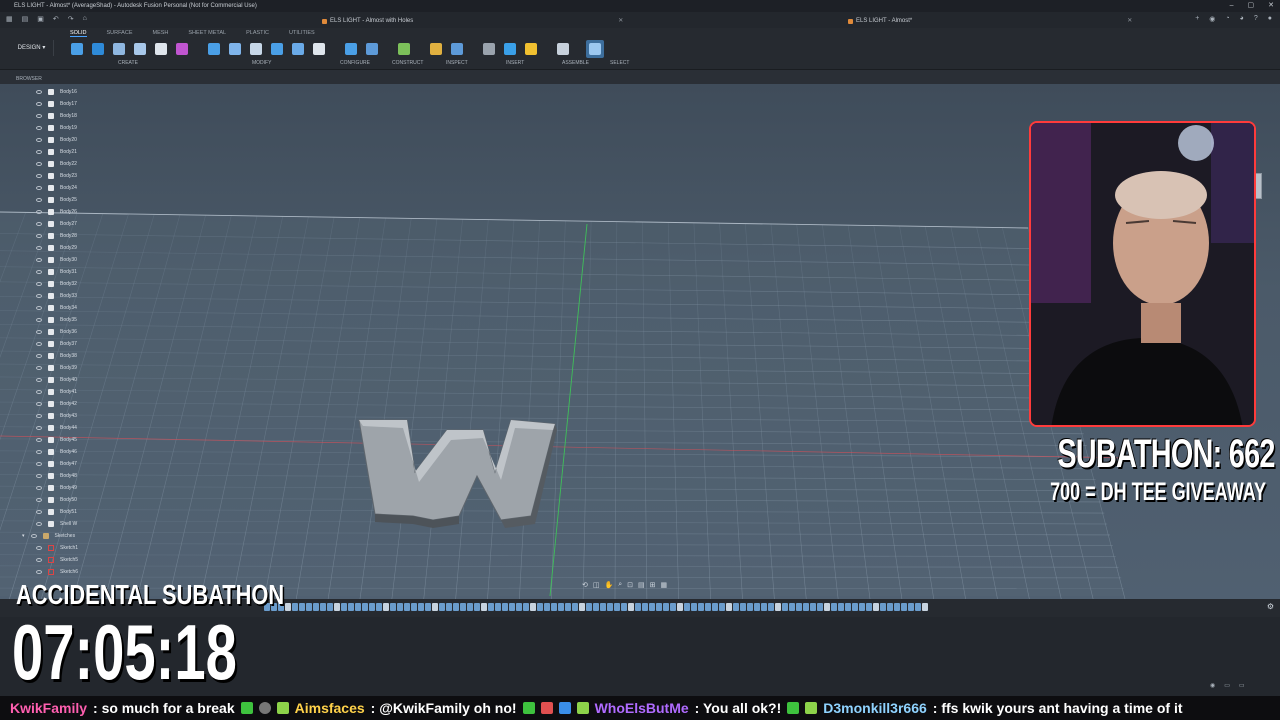  I want to click on add-tab-icon: +, so click(1197, 19).